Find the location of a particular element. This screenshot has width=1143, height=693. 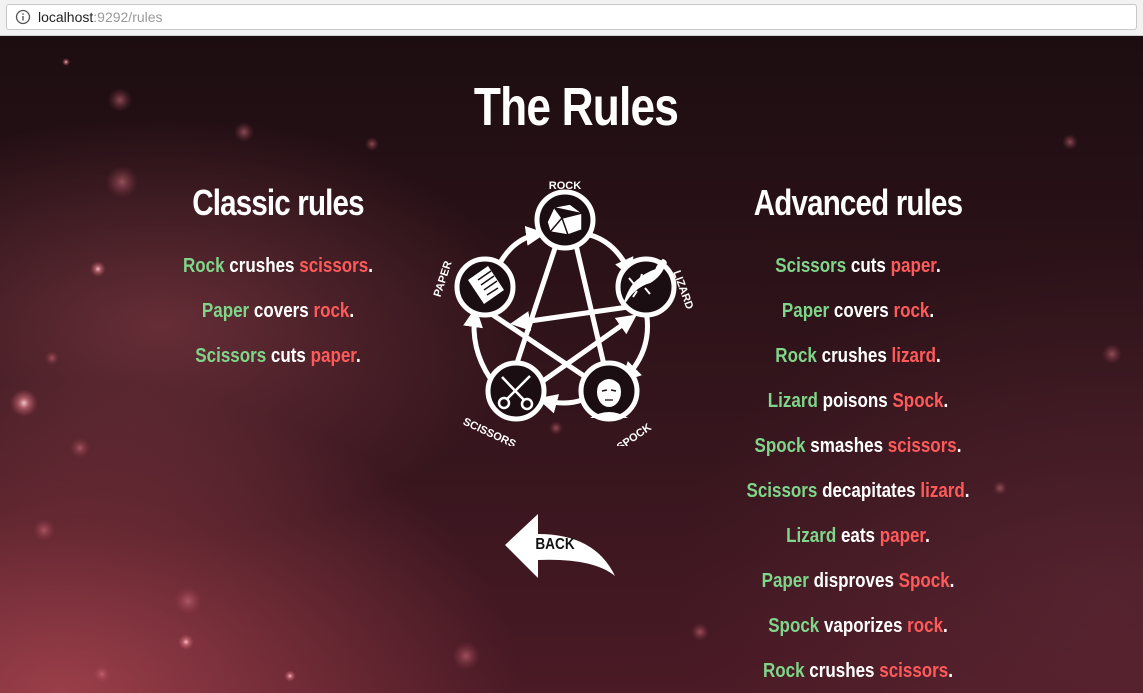

back-button is located at coordinates (560, 546).